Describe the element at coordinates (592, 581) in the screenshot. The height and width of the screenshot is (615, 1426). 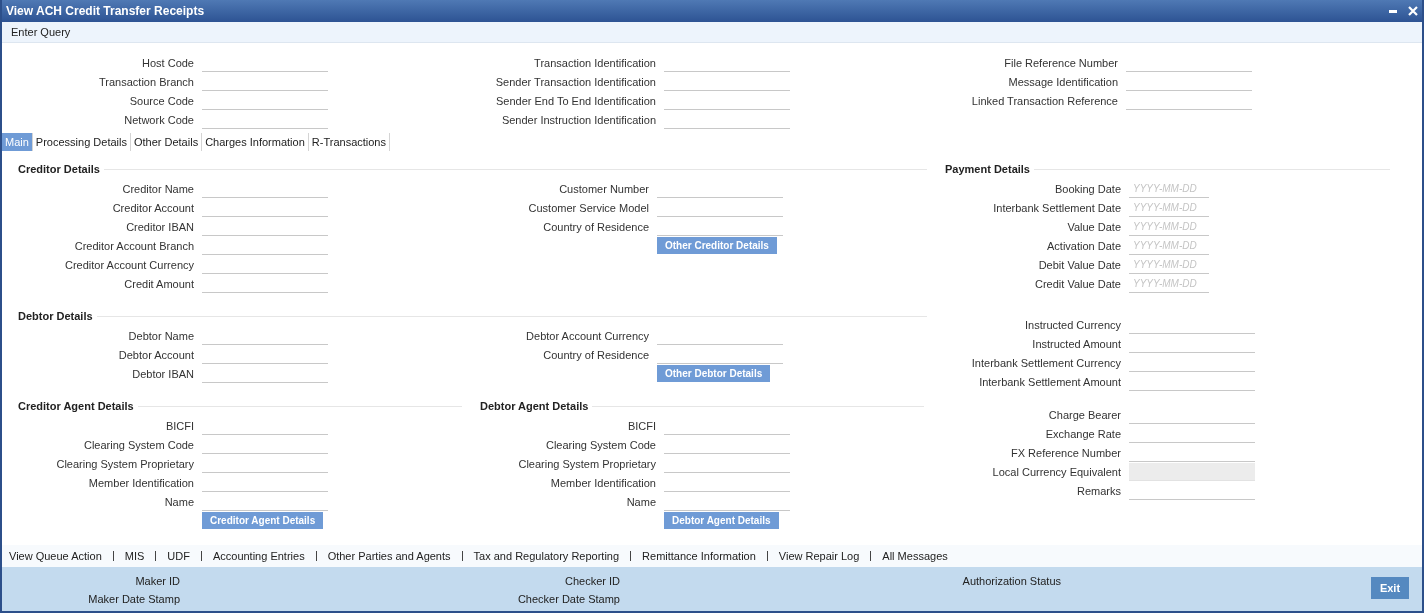
I see `audit-label: Checker ID` at that location.